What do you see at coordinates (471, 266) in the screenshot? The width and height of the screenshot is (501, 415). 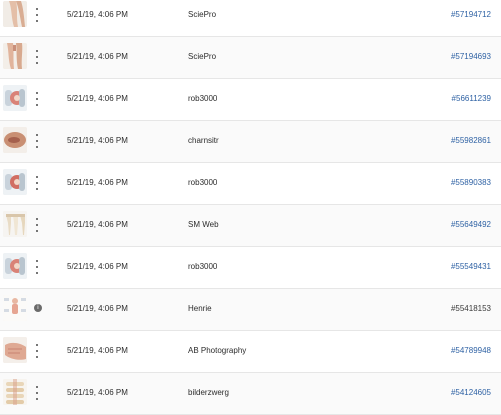 I see `asset-id-link: #55549431` at bounding box center [471, 266].